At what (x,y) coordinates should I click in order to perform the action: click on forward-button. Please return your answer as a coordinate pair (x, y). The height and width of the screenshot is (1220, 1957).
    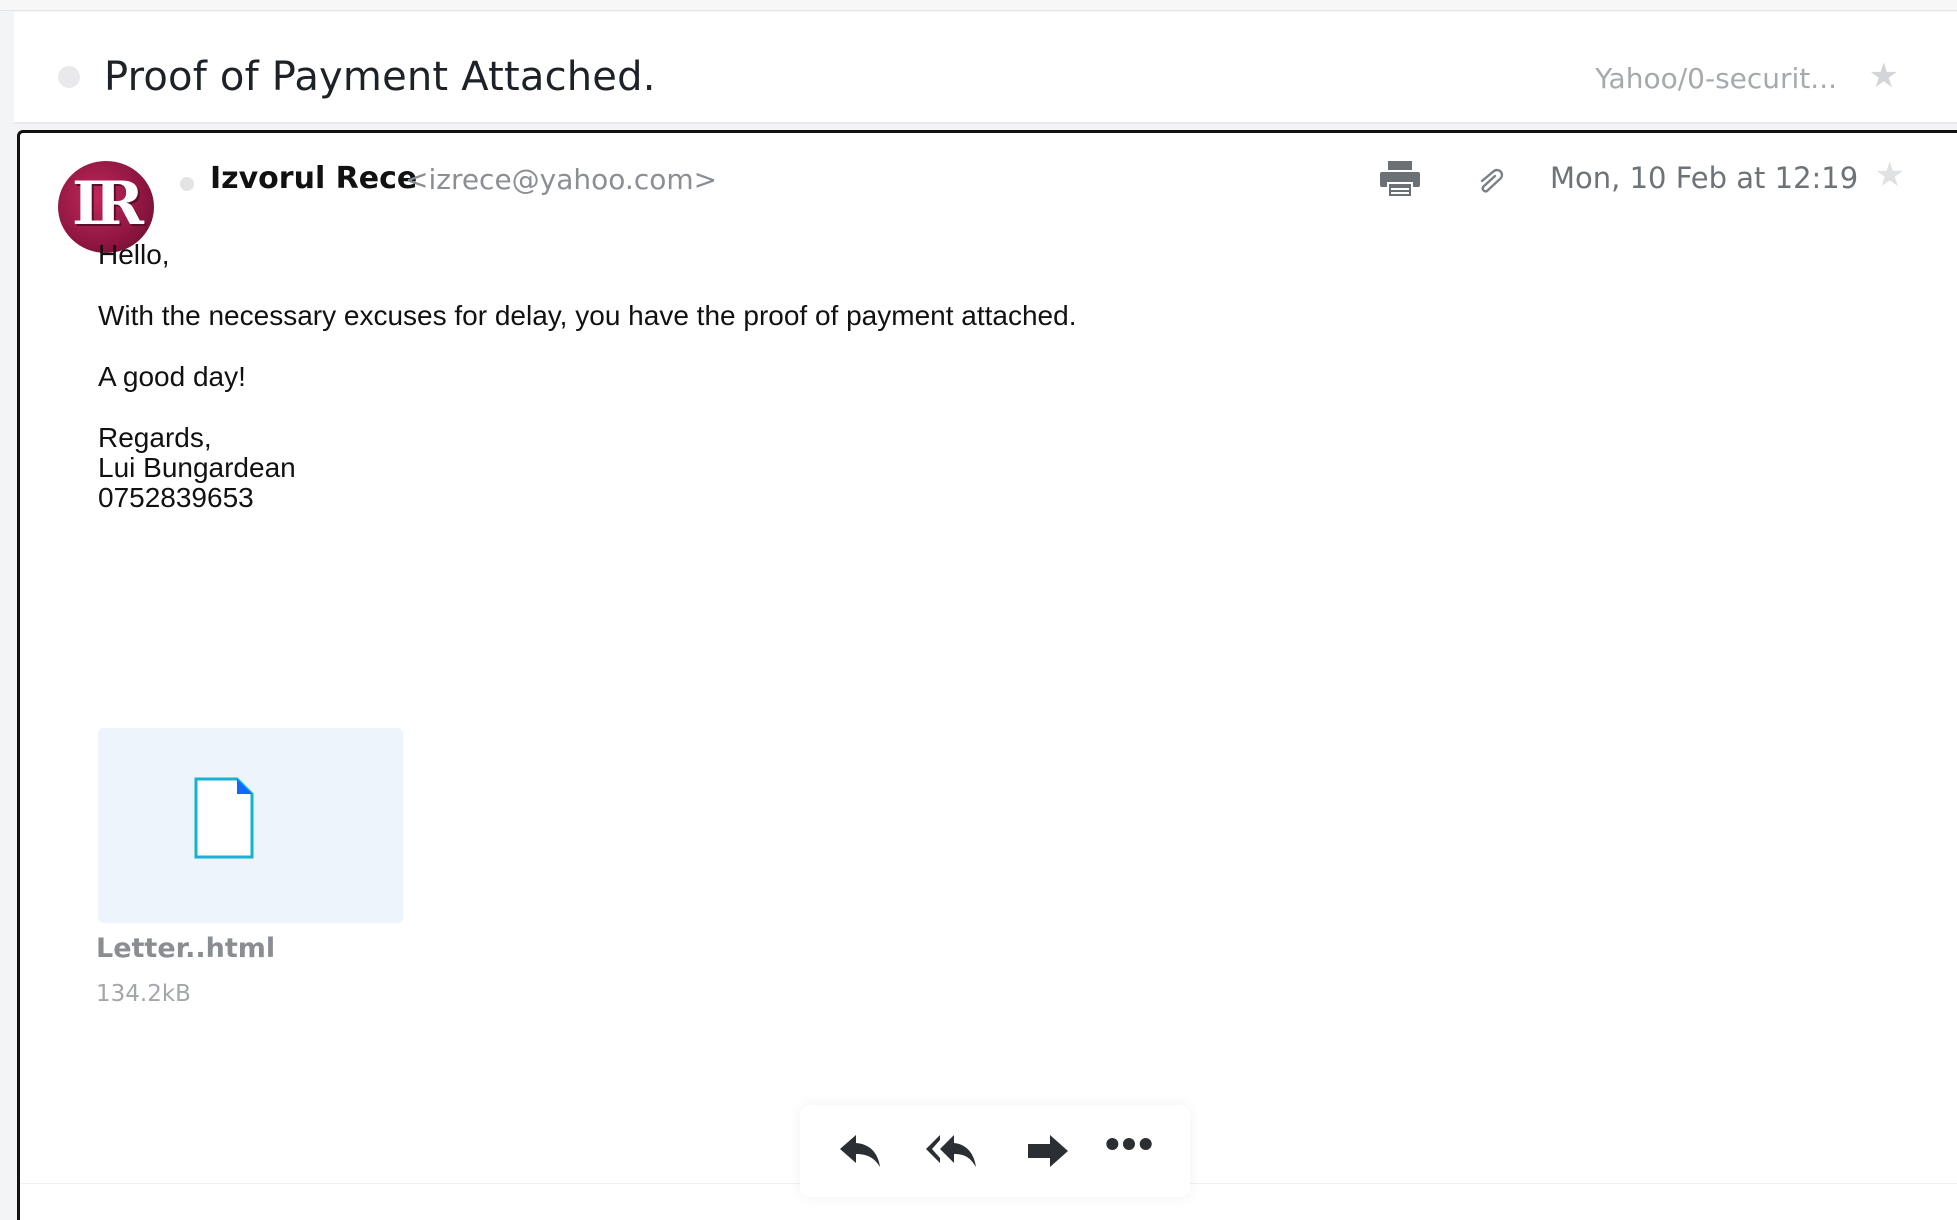
    Looking at the image, I should click on (1048, 1151).